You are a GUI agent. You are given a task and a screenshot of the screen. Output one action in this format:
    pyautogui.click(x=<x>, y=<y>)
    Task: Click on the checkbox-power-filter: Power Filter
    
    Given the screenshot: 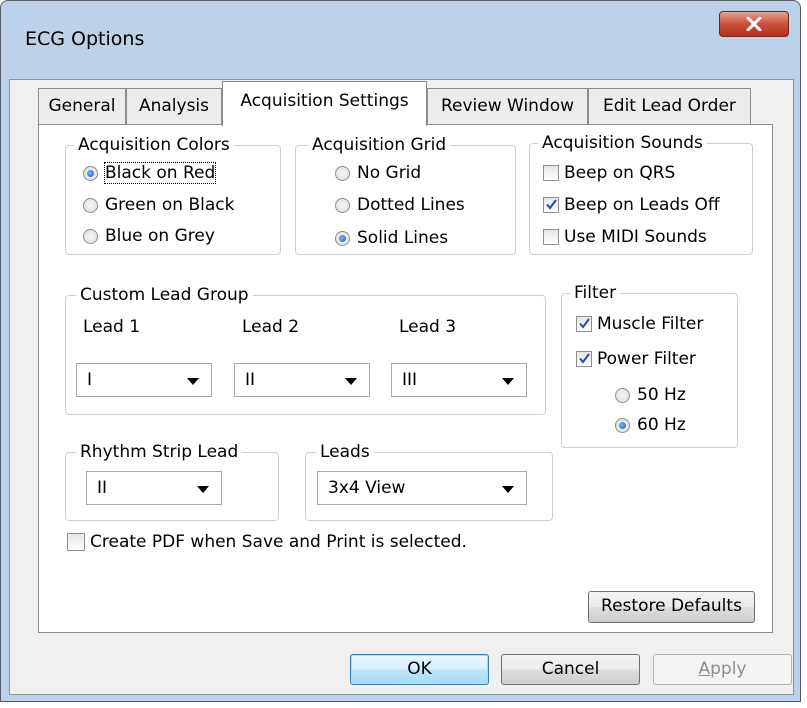 What is the action you would take?
    pyautogui.click(x=636, y=359)
    